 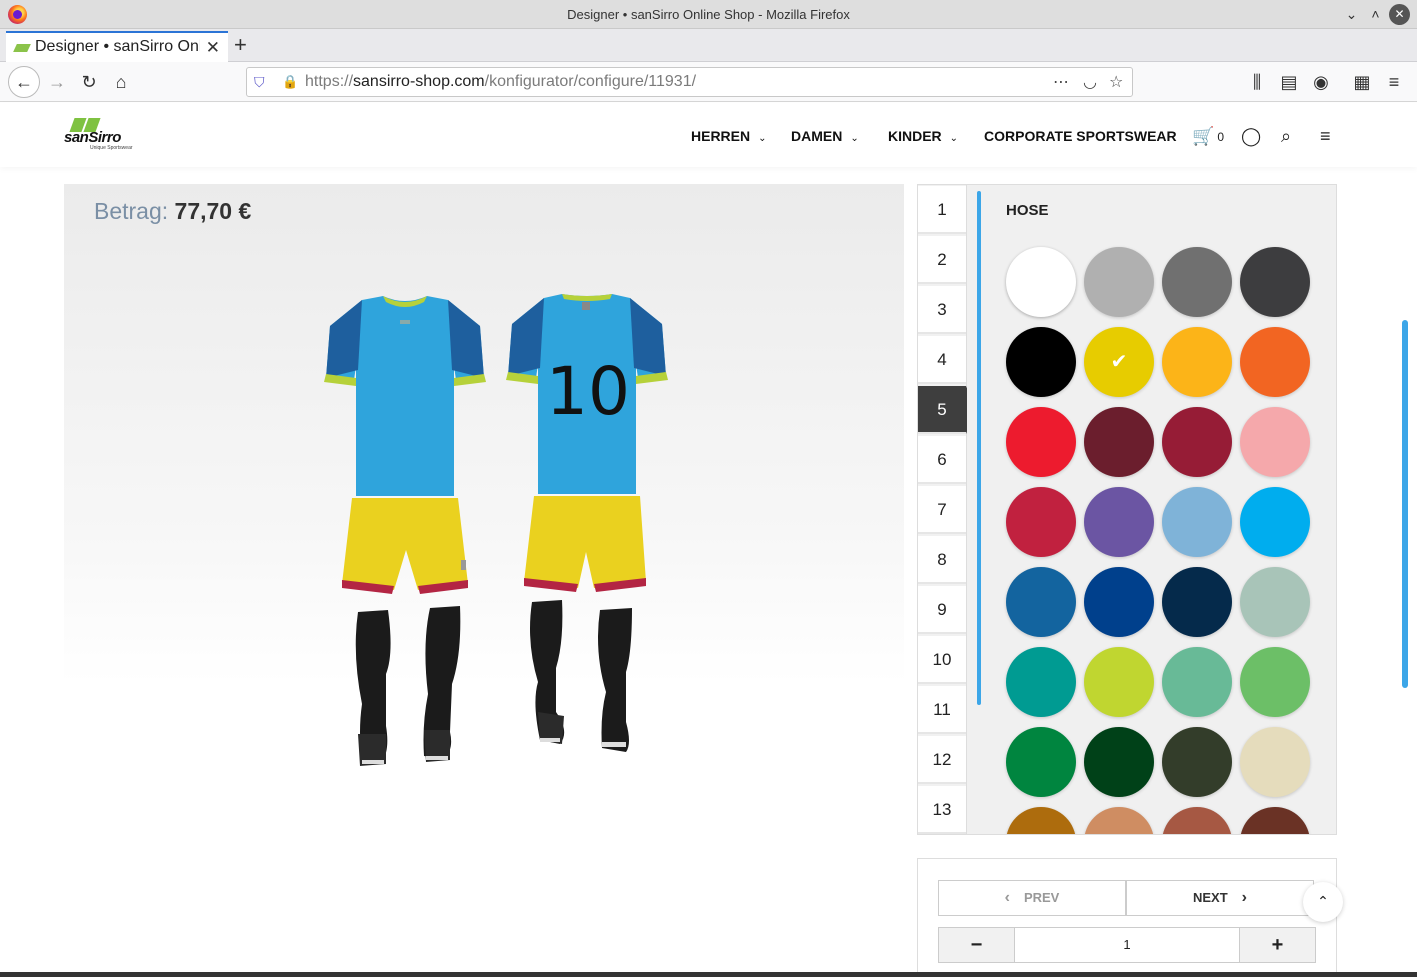 What do you see at coordinates (942, 760) in the screenshot?
I see `step-12: 12` at bounding box center [942, 760].